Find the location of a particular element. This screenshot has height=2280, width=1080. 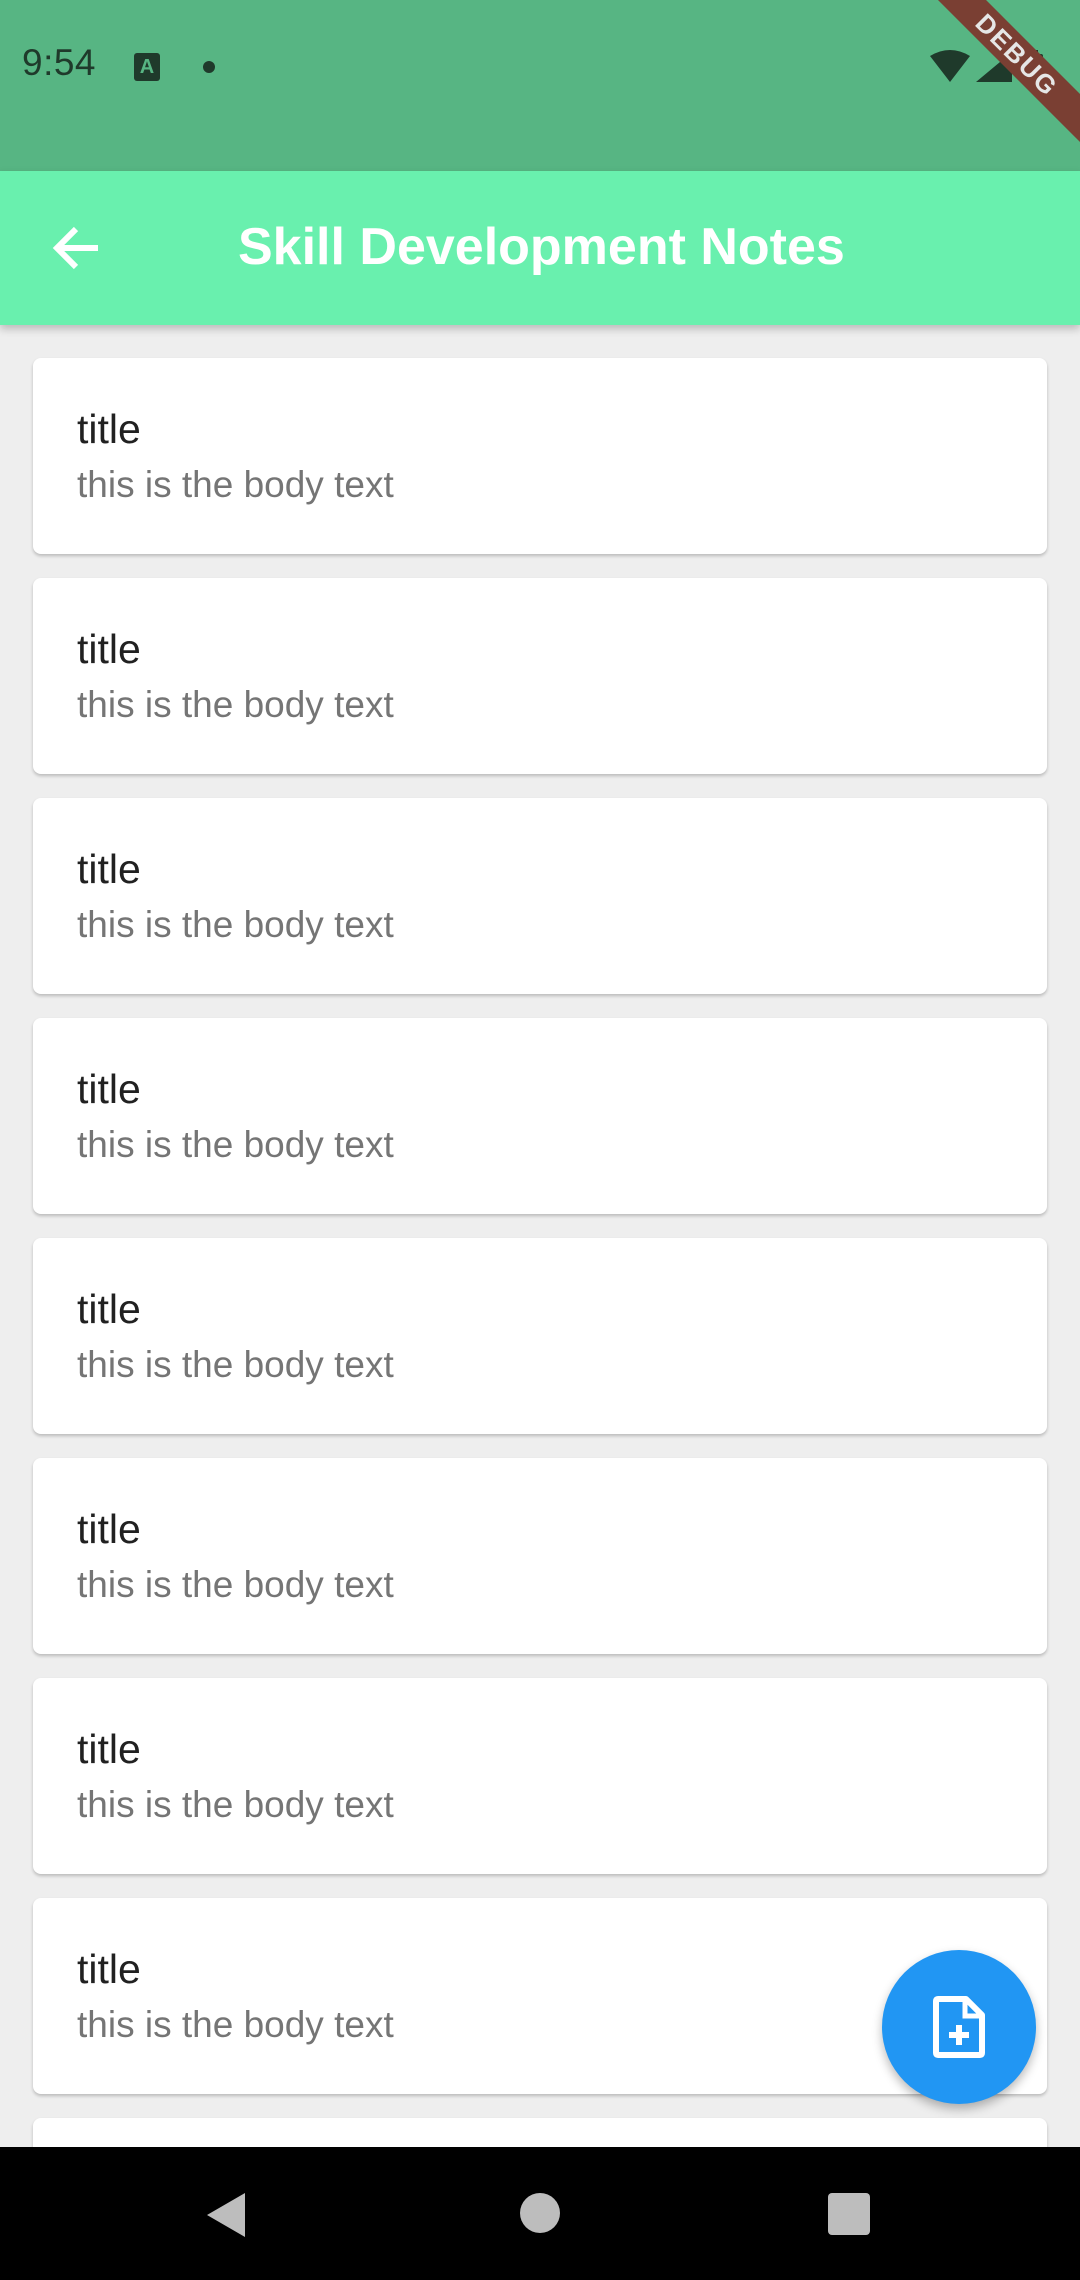

status-time: 9:54 is located at coordinates (59, 62).